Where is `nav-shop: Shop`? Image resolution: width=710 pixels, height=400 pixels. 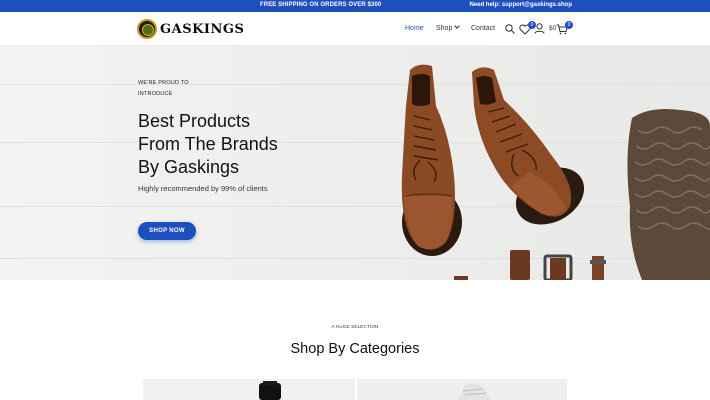
nav-shop: Shop is located at coordinates (448, 27).